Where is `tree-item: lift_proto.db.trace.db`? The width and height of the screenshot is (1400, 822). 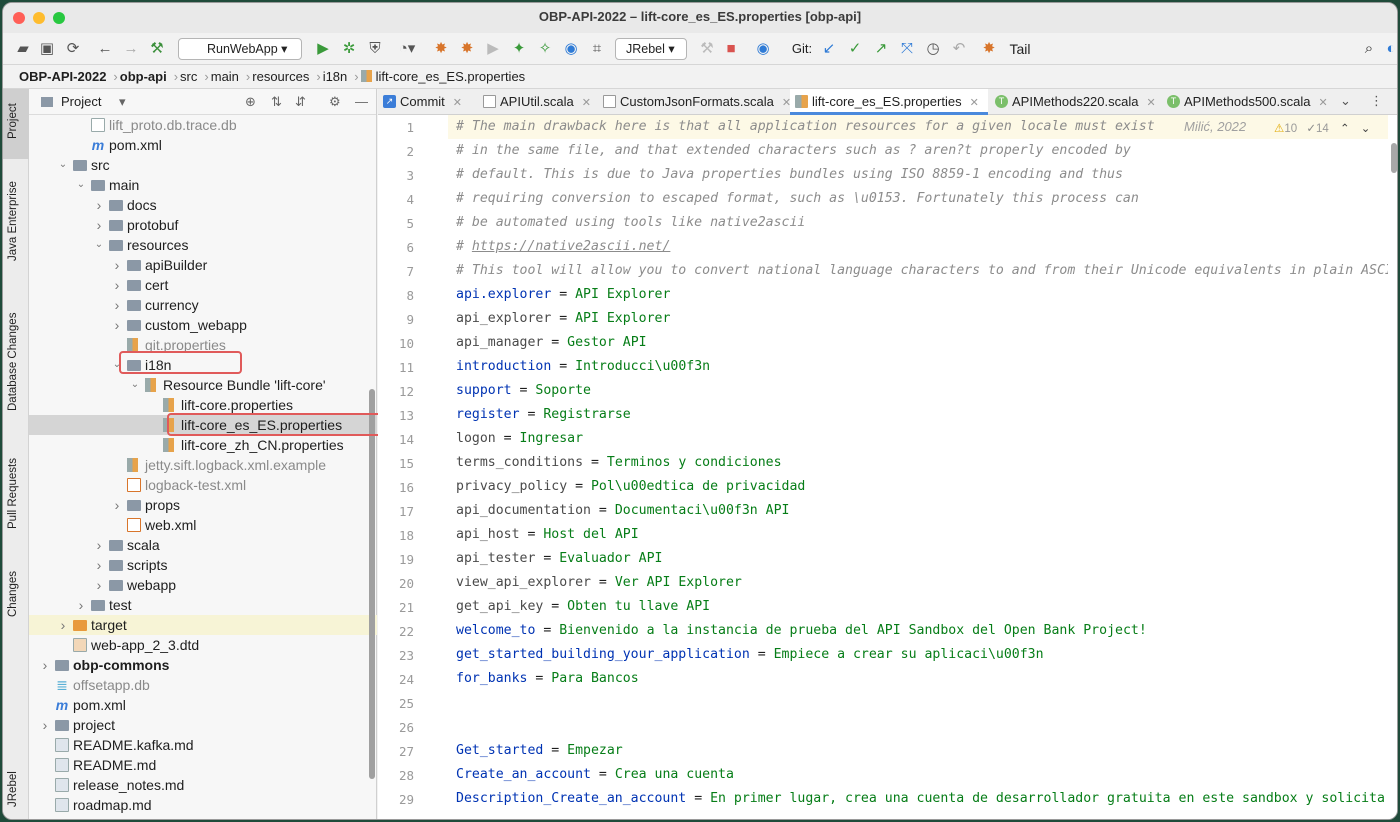
tree-item: lift_proto.db.trace.db is located at coordinates (203, 125).